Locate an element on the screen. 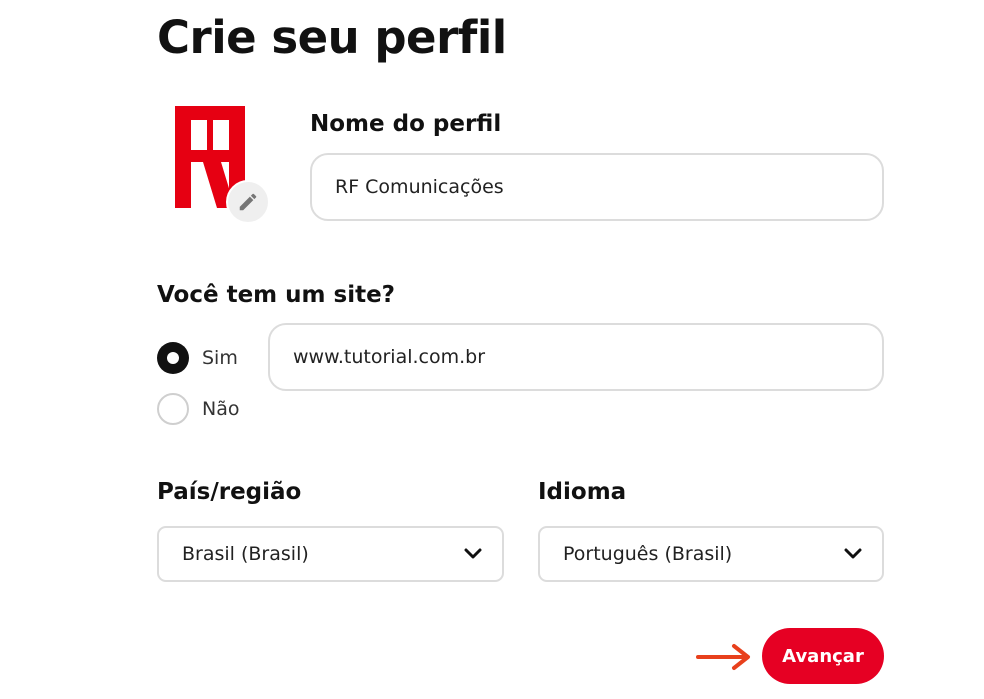 The width and height of the screenshot is (984, 699). profile-name-input is located at coordinates (597, 187).